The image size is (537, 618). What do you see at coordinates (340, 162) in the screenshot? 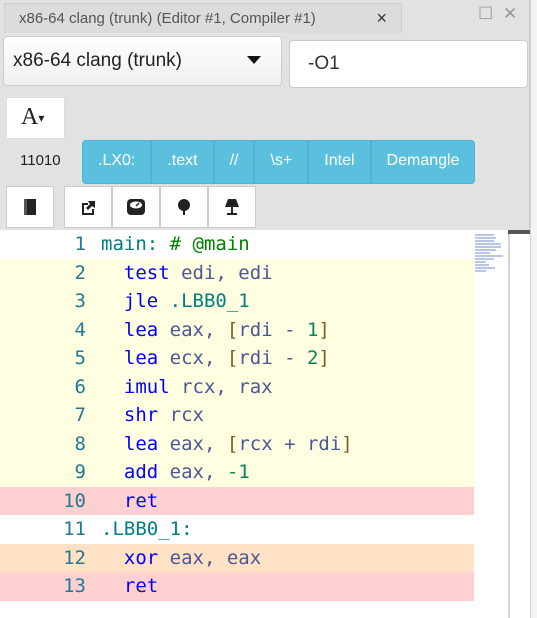
I see `filter-intel: Intel` at bounding box center [340, 162].